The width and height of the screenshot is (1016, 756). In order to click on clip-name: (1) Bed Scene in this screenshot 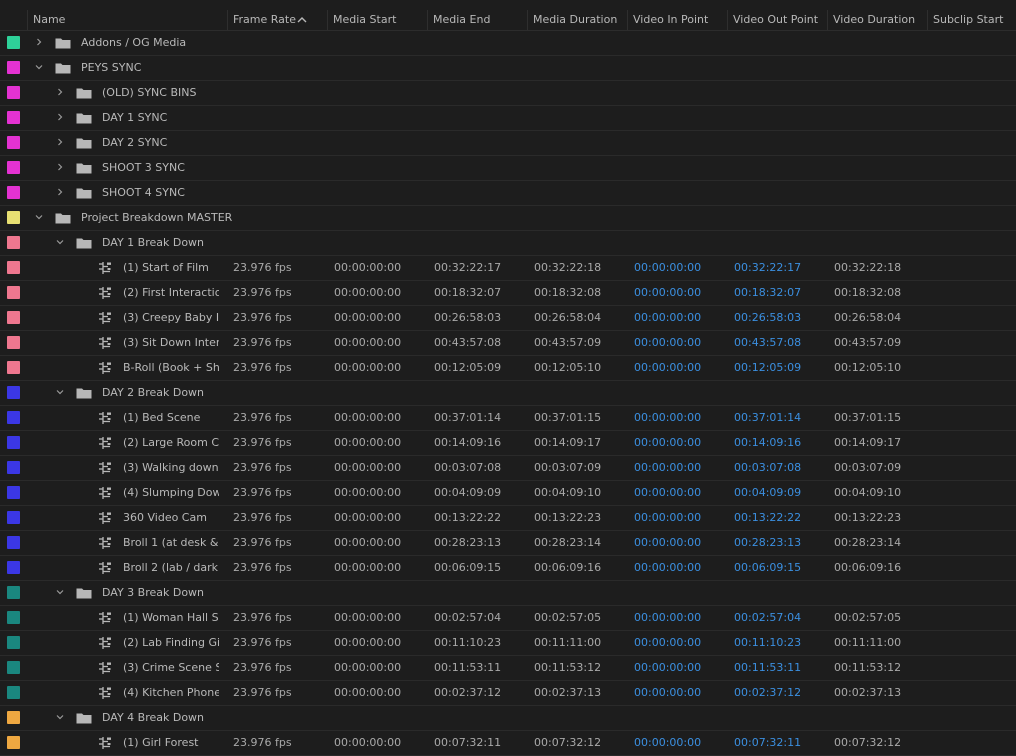, I will do `click(171, 418)`.